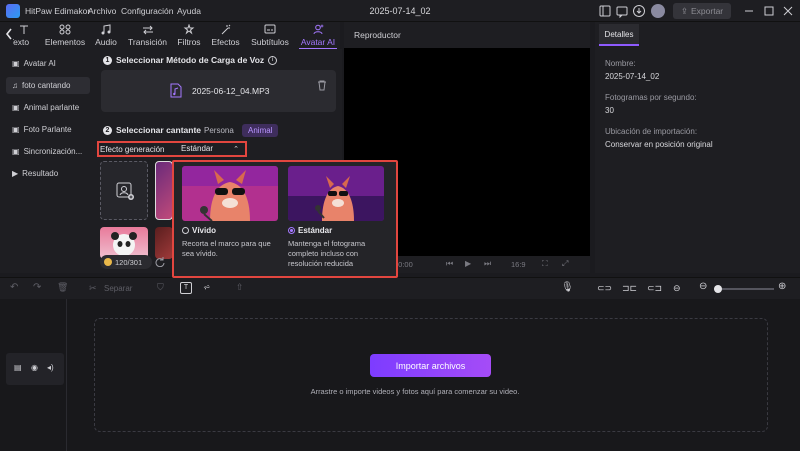 The height and width of the screenshot is (451, 800). Describe the element at coordinates (106, 36) in the screenshot. I see `tab-audio: Audio` at that location.